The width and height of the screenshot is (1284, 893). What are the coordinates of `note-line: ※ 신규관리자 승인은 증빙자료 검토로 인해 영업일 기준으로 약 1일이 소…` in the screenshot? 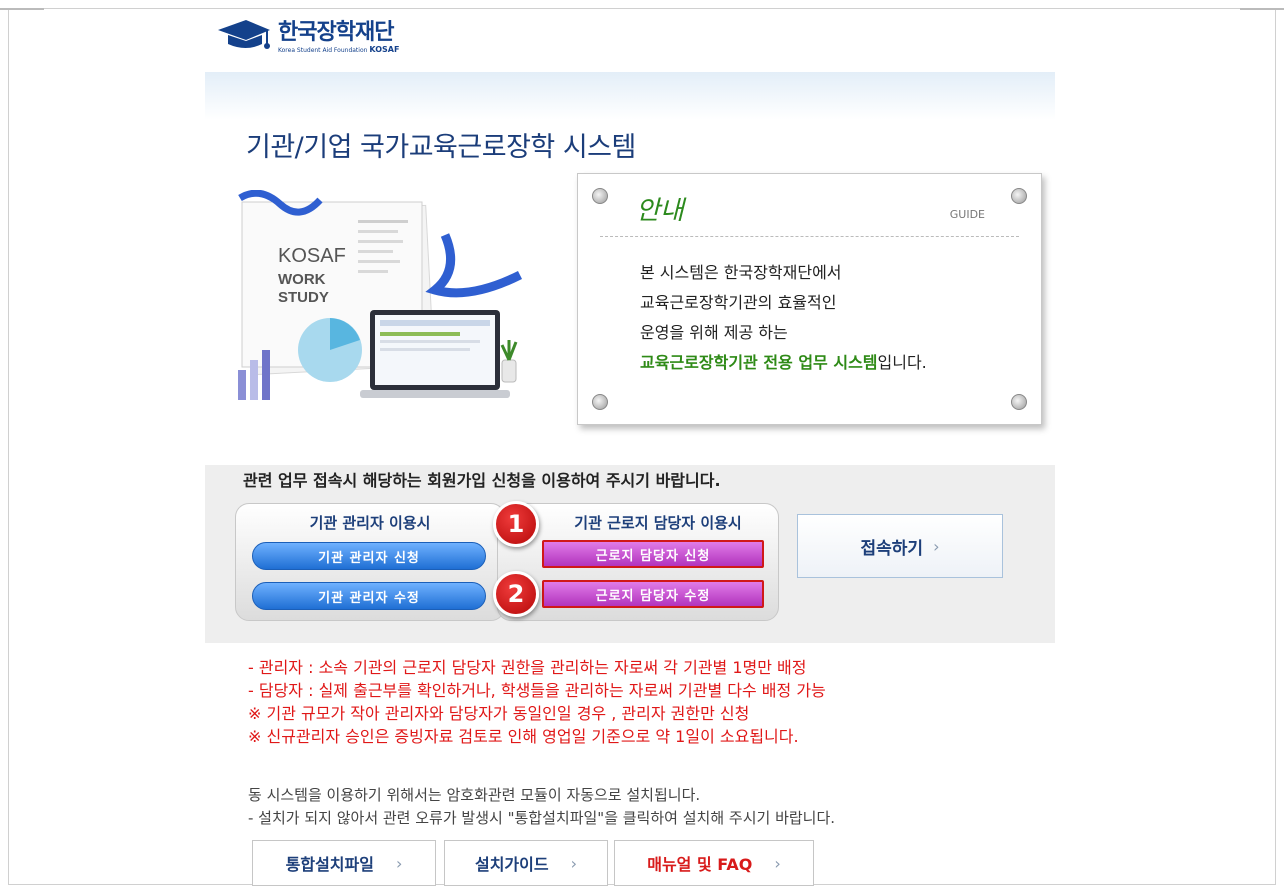 It's located at (523, 736).